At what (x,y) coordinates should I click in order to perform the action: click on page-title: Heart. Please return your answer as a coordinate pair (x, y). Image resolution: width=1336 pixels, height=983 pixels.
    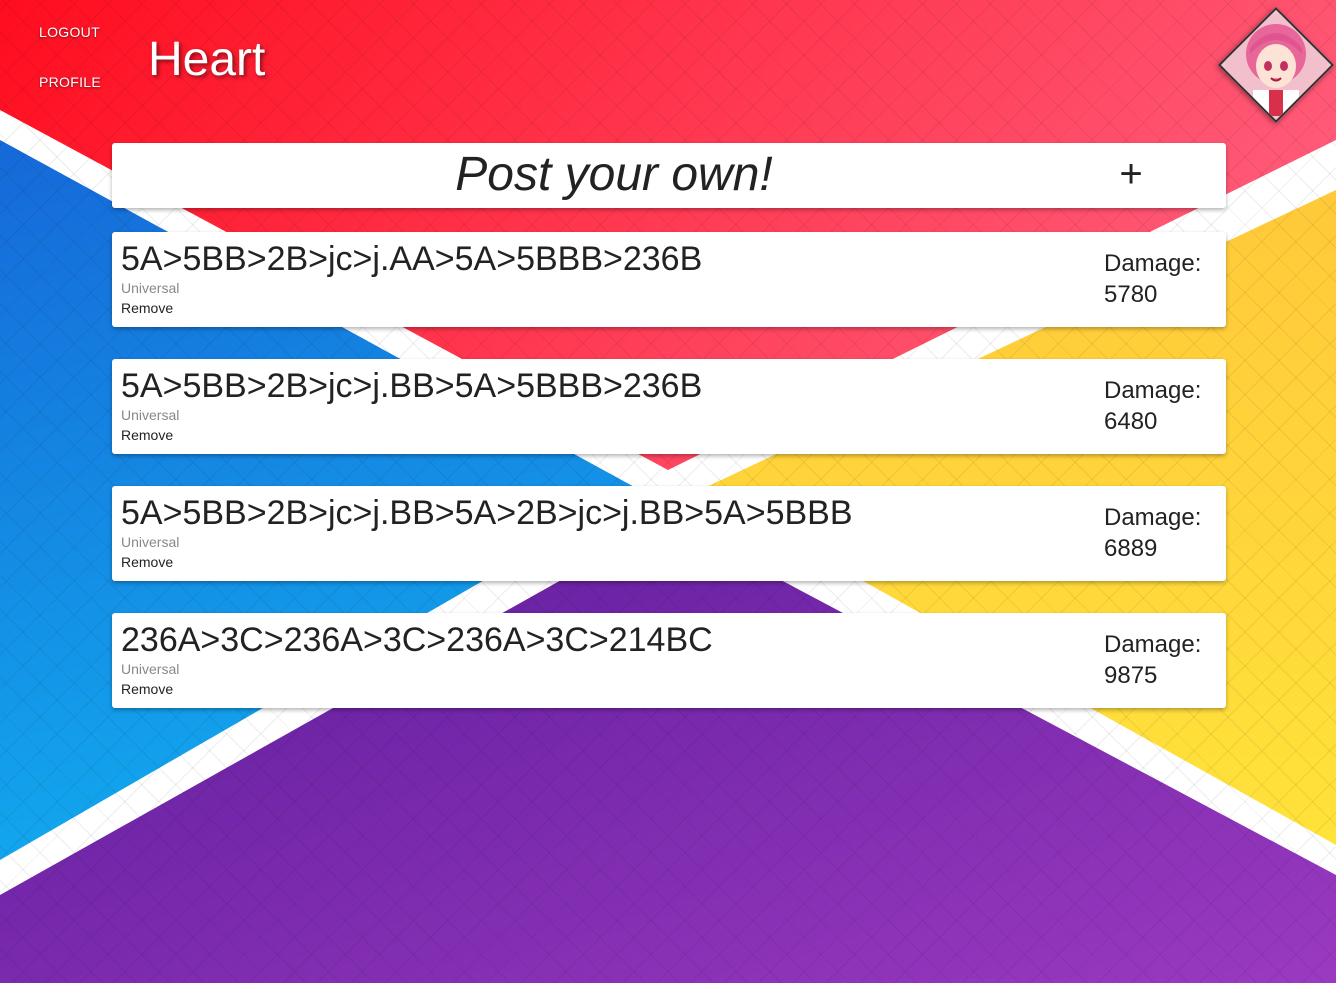
    Looking at the image, I should click on (207, 59).